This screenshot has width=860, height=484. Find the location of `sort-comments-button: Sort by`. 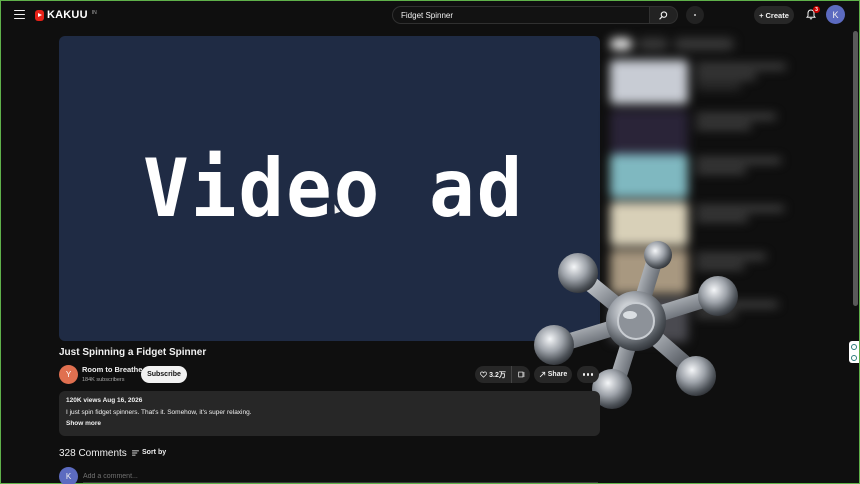

sort-comments-button: Sort by is located at coordinates (149, 452).